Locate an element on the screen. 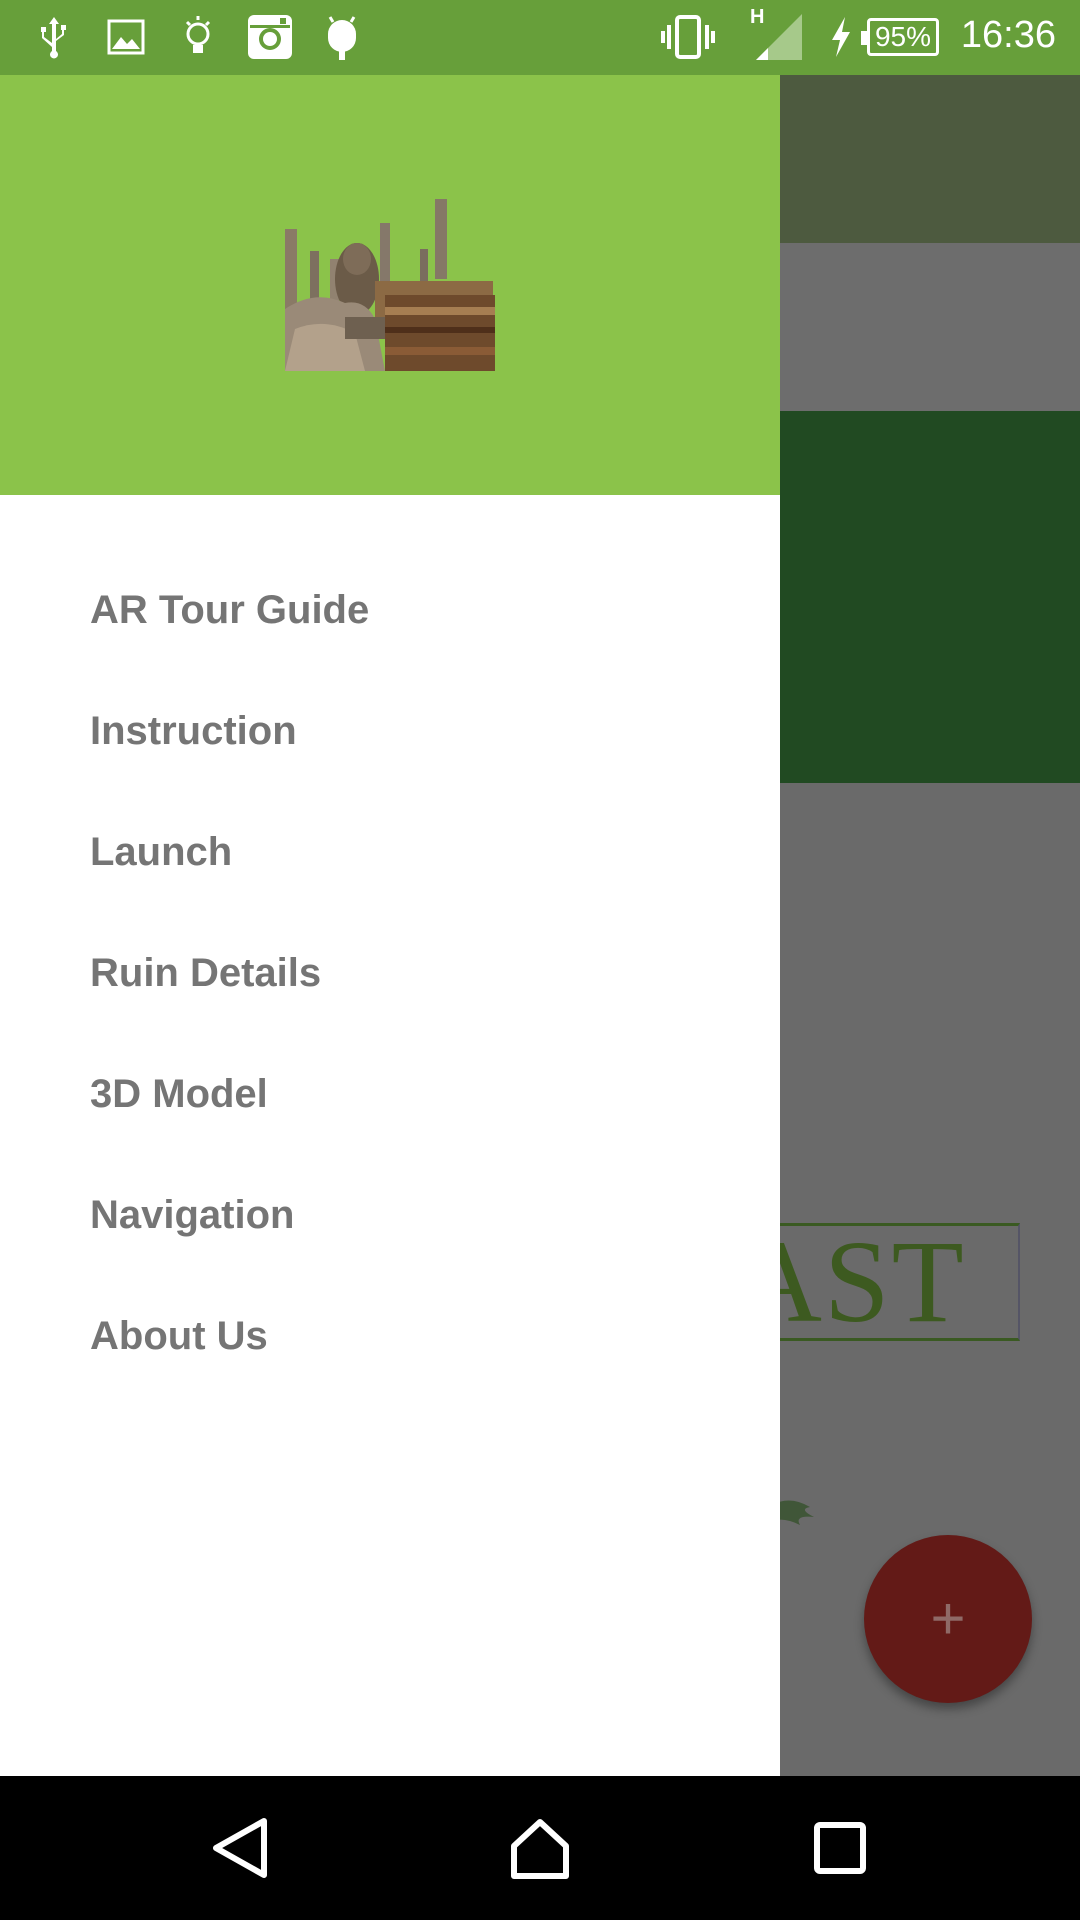  menu-item-about-us: About Us is located at coordinates (390, 1336).